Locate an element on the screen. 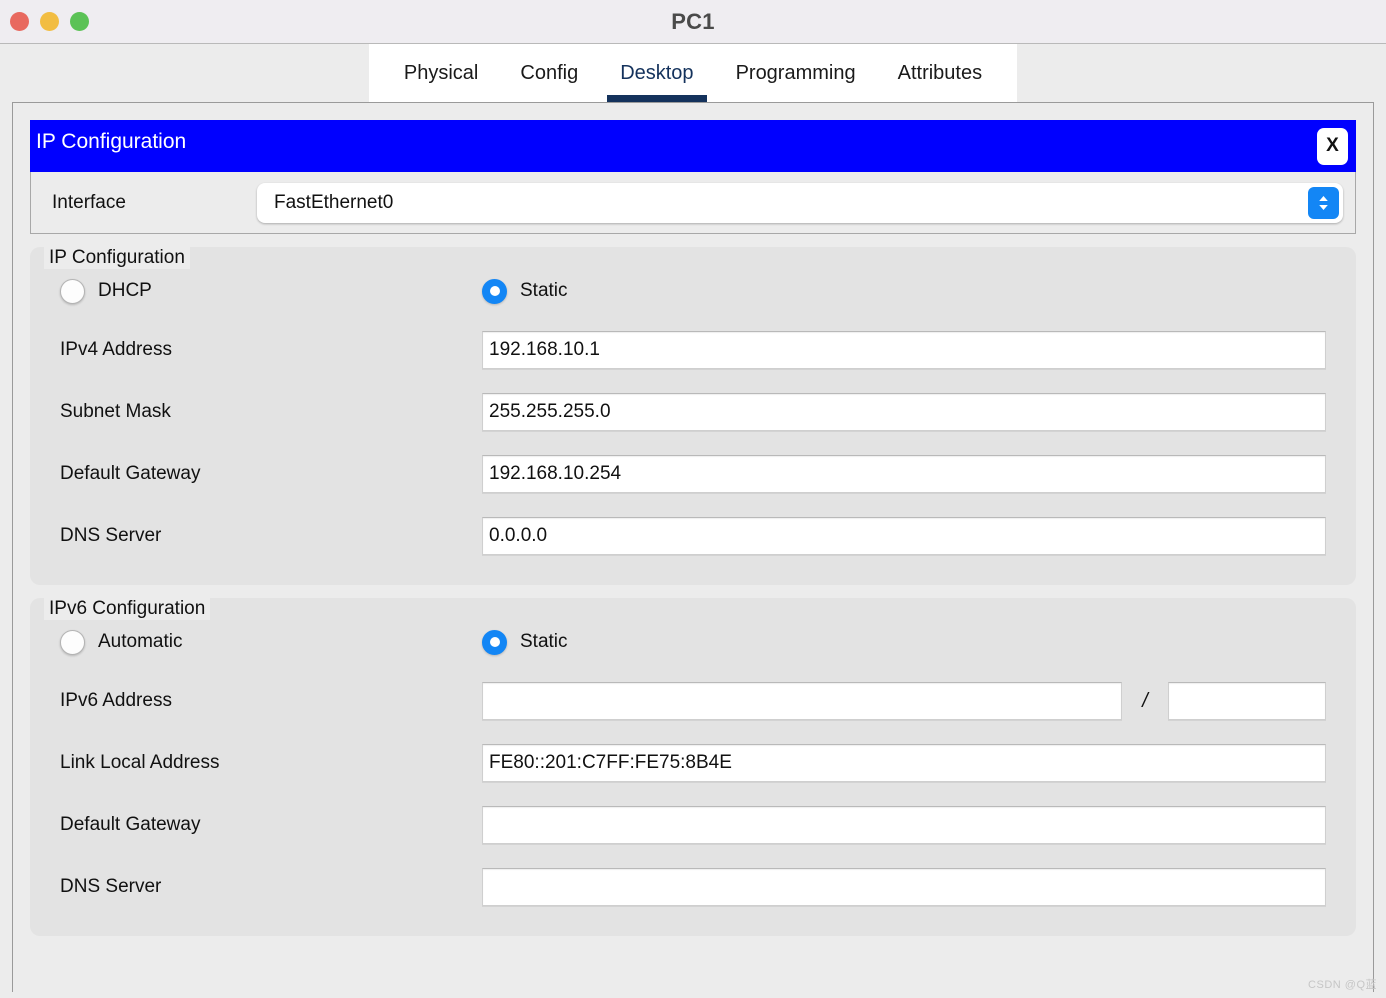 This screenshot has height=998, width=1386. ipv6-dns-server-row: DNS Server is located at coordinates (693, 887).